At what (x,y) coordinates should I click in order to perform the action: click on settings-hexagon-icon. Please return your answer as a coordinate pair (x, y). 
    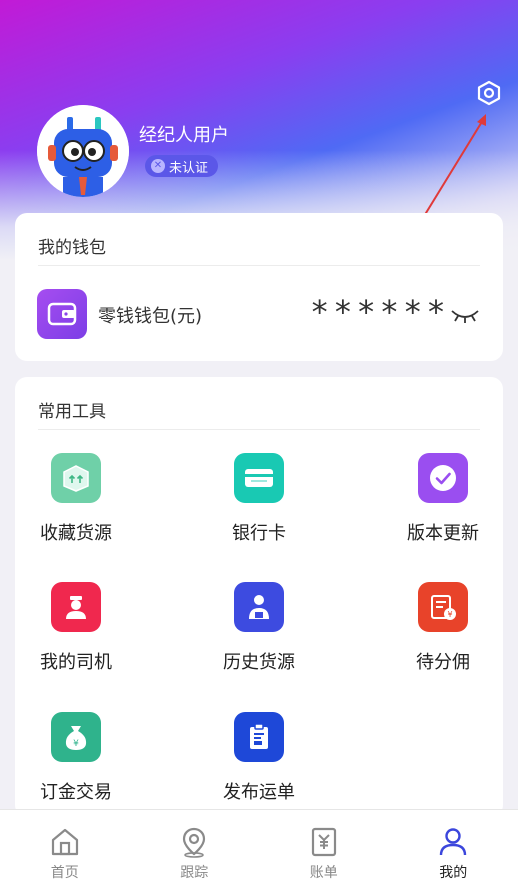
    Looking at the image, I should click on (489, 93).